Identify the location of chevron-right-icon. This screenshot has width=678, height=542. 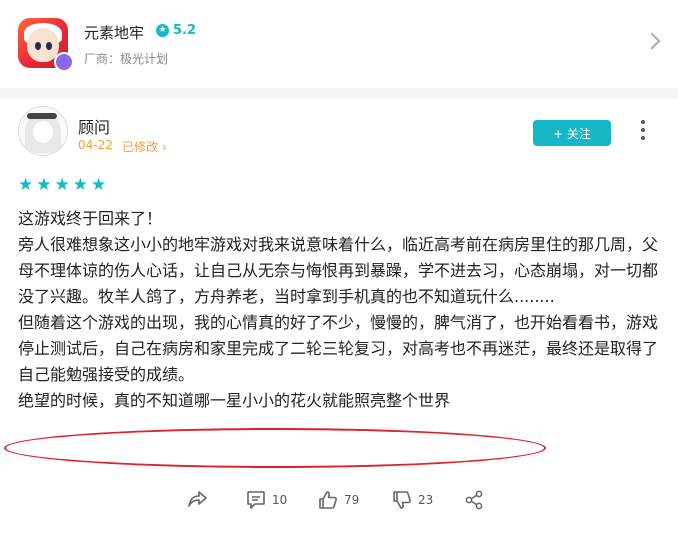
(652, 41).